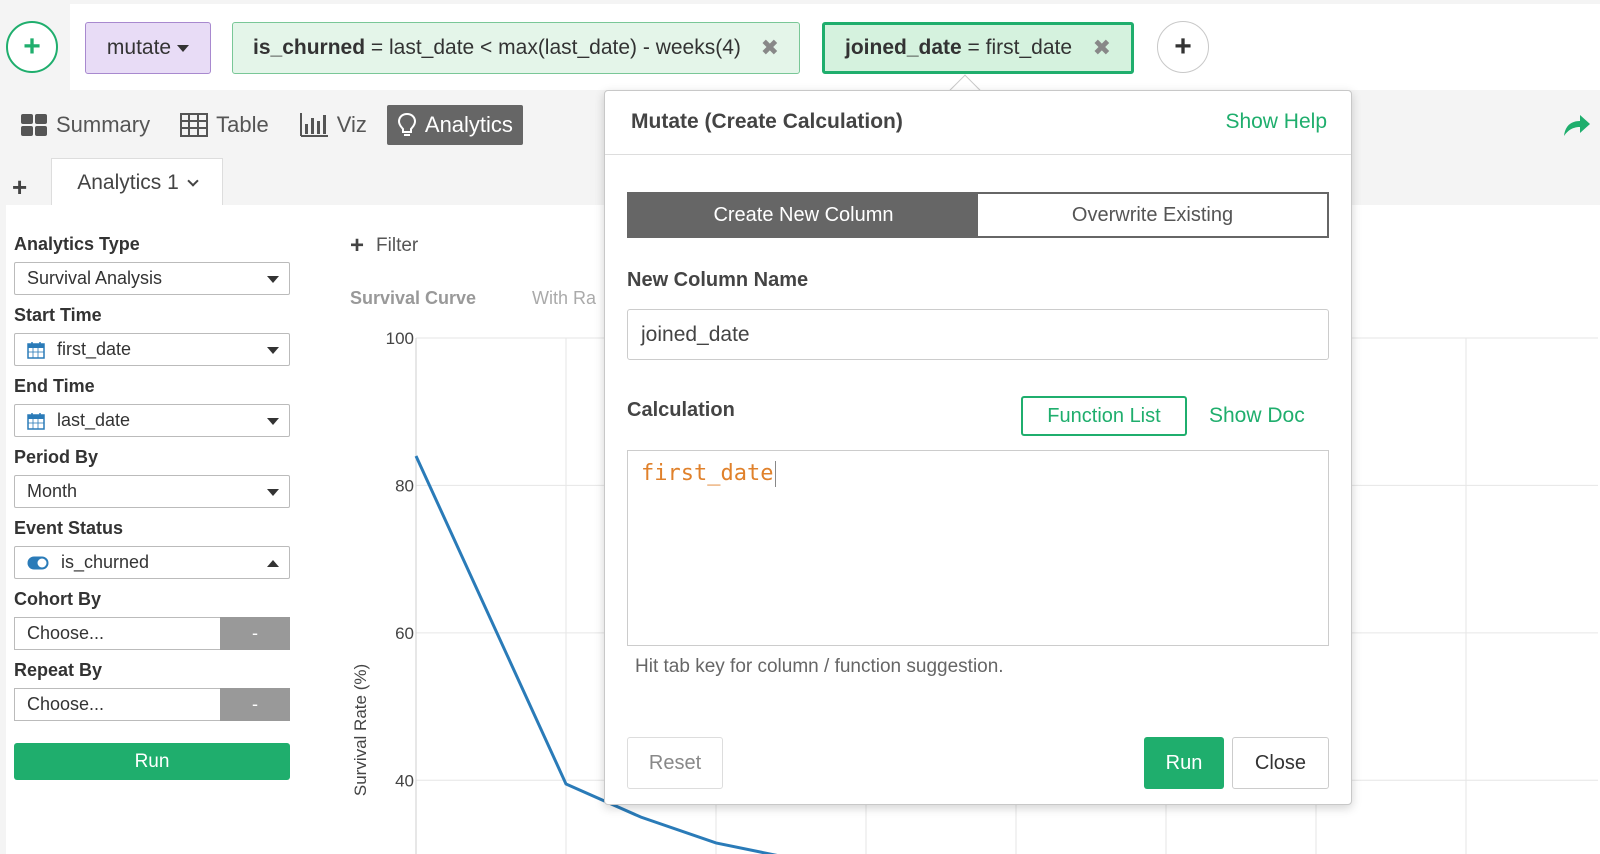  Describe the element at coordinates (103, 124) in the screenshot. I see `tab-label: Summary` at that location.